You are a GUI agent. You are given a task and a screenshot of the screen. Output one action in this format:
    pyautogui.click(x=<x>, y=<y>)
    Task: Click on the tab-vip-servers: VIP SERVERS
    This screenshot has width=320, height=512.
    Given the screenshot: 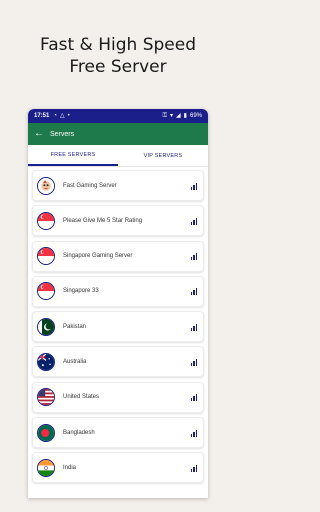 What is the action you would take?
    pyautogui.click(x=163, y=155)
    